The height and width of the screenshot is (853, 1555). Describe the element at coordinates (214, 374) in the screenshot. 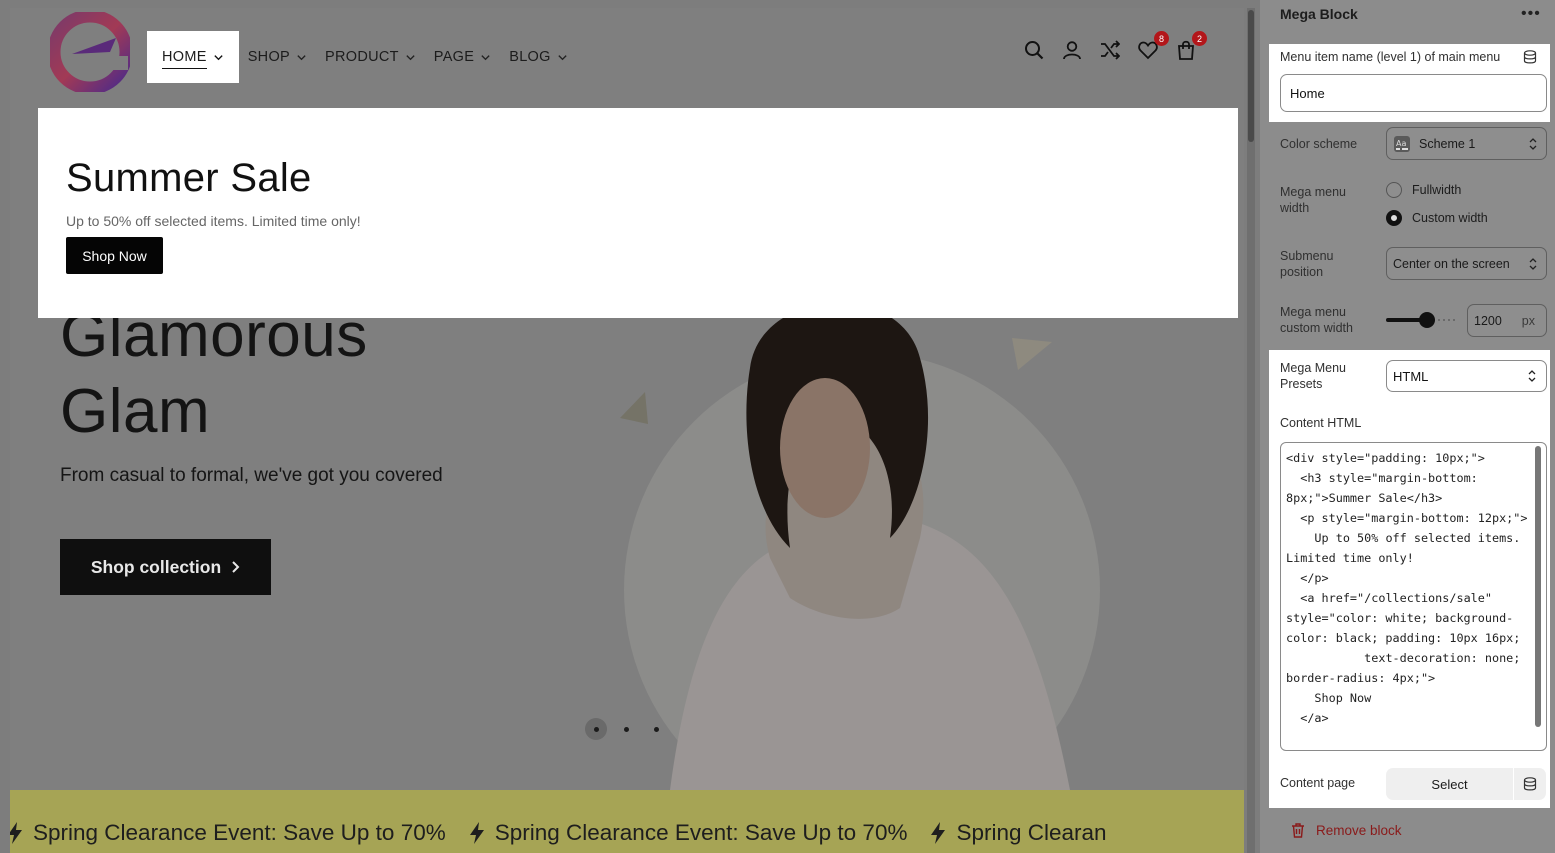

I see `hero-title: Glamorous Glam` at that location.